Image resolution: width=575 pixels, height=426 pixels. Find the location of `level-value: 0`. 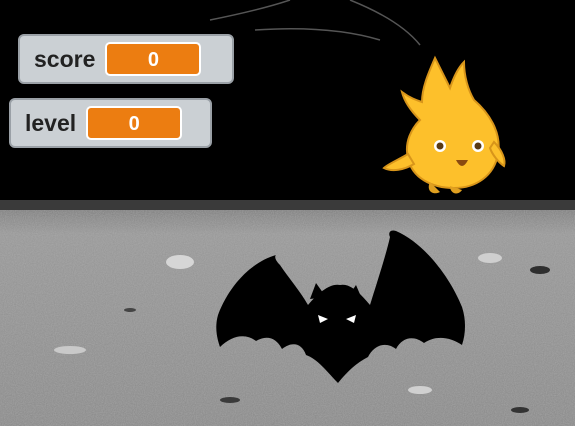

level-value: 0 is located at coordinates (134, 123).